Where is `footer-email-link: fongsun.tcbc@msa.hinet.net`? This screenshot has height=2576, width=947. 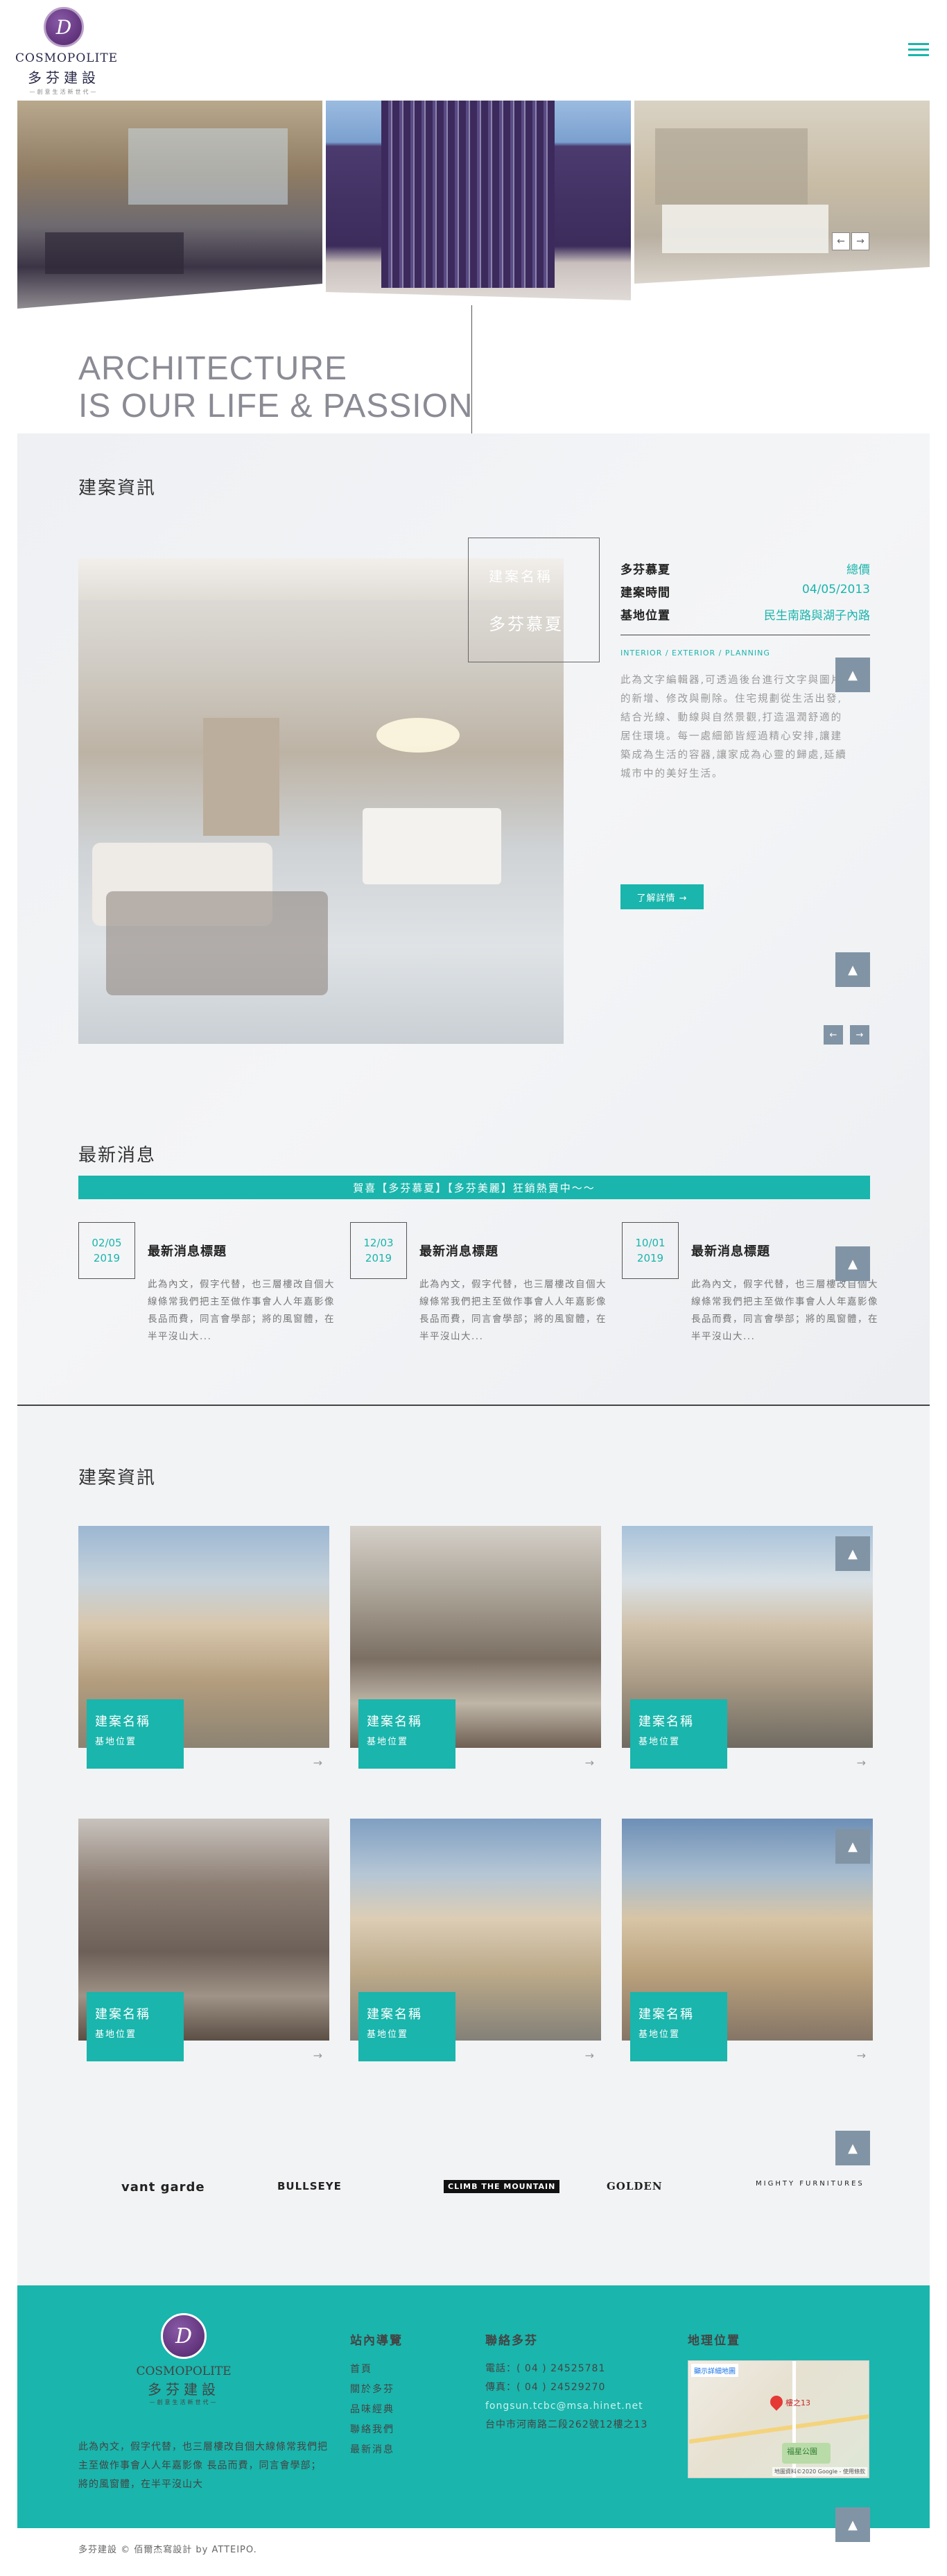 footer-email-link: fongsun.tcbc@msa.hinet.net is located at coordinates (566, 2406).